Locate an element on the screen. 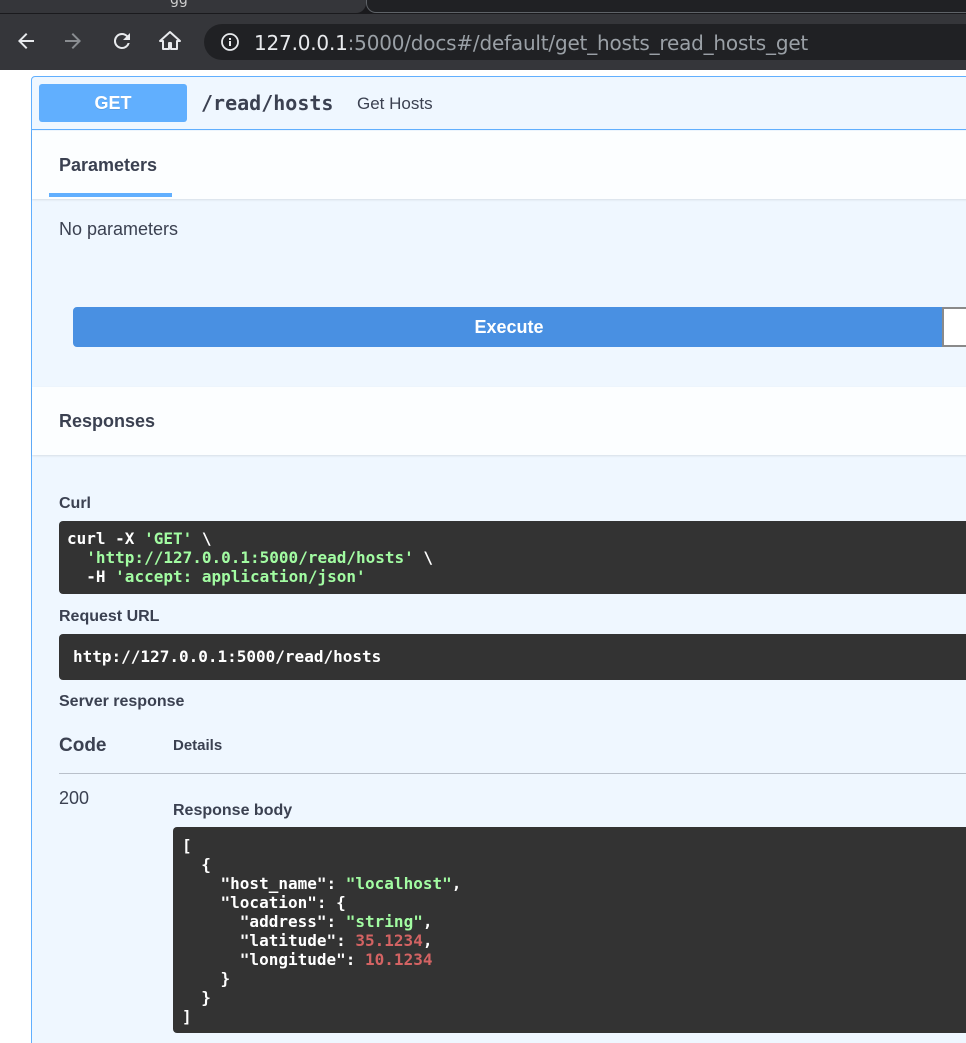 Image resolution: width=966 pixels, height=1043 pixels. tab-parameters: Parameters is located at coordinates (108, 165).